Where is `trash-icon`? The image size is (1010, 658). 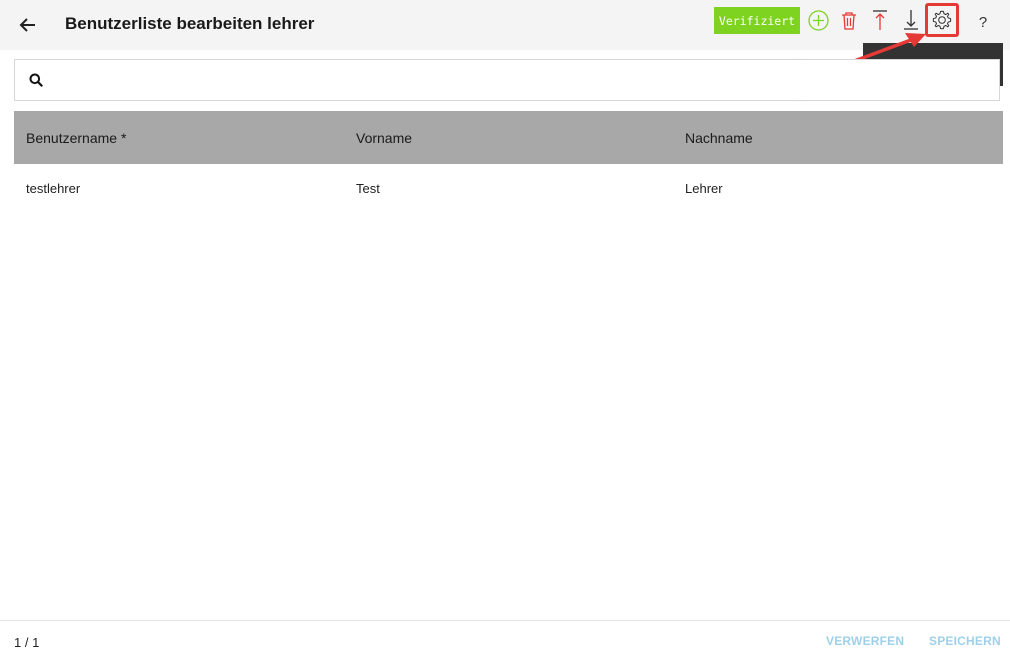 trash-icon is located at coordinates (849, 20).